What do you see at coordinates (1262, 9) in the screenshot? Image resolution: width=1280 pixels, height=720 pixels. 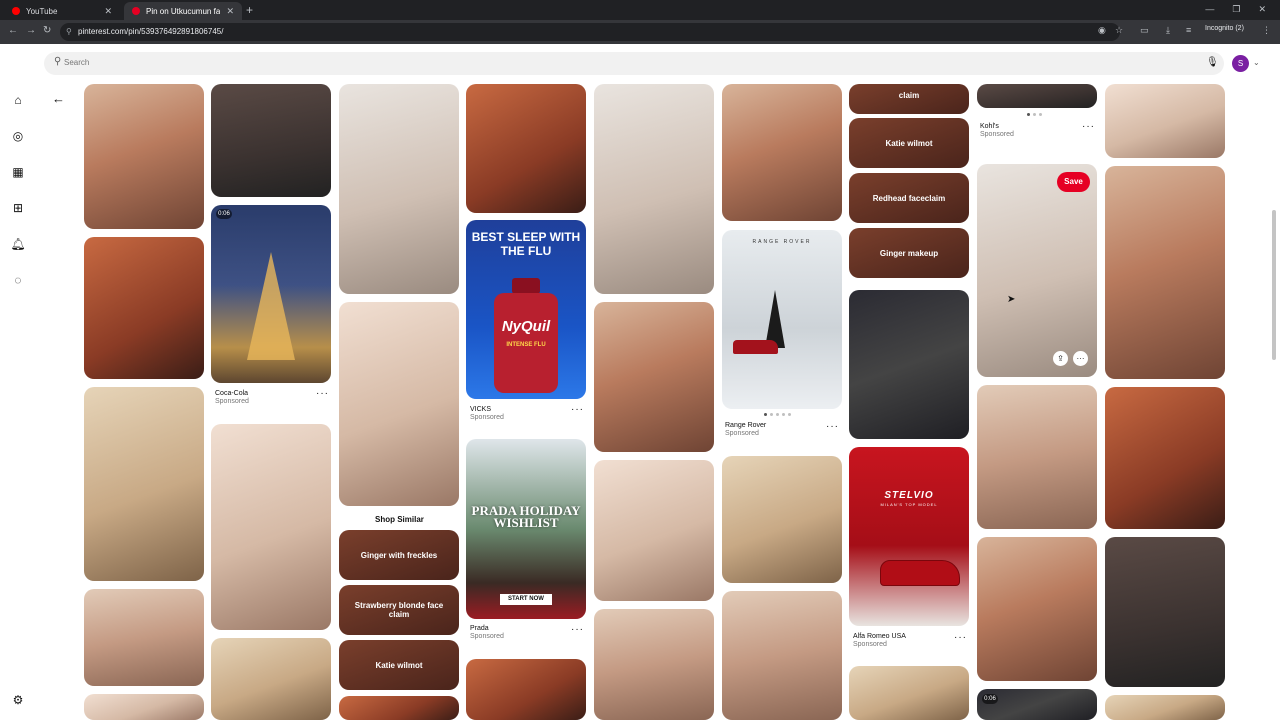 I see `close-window-icon: ✕` at bounding box center [1262, 9].